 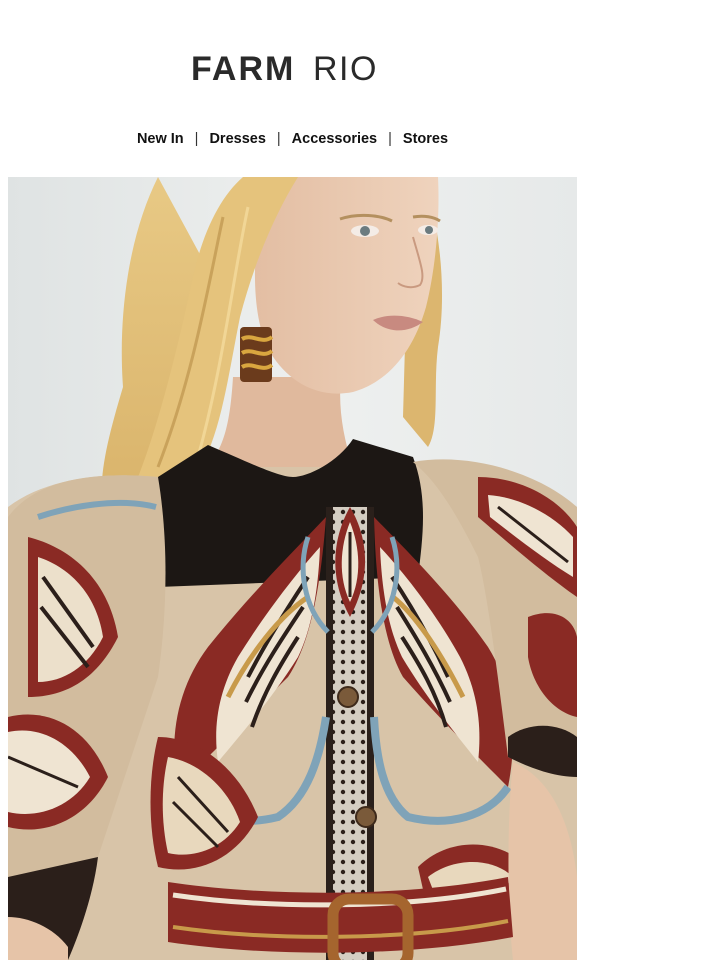 What do you see at coordinates (292, 47) in the screenshot?
I see `brand-logo: FARM RIO` at bounding box center [292, 47].